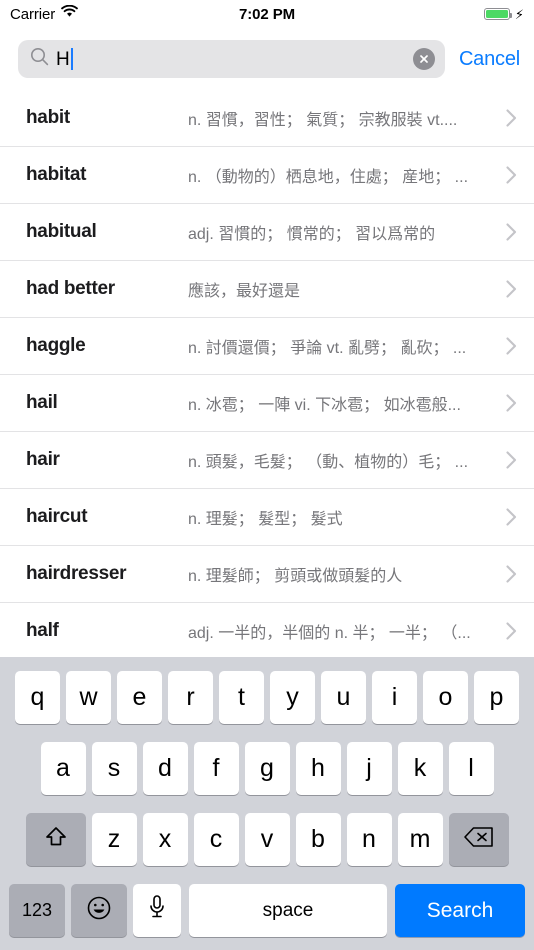  What do you see at coordinates (231, 59) in the screenshot?
I see `search-input: H` at bounding box center [231, 59].